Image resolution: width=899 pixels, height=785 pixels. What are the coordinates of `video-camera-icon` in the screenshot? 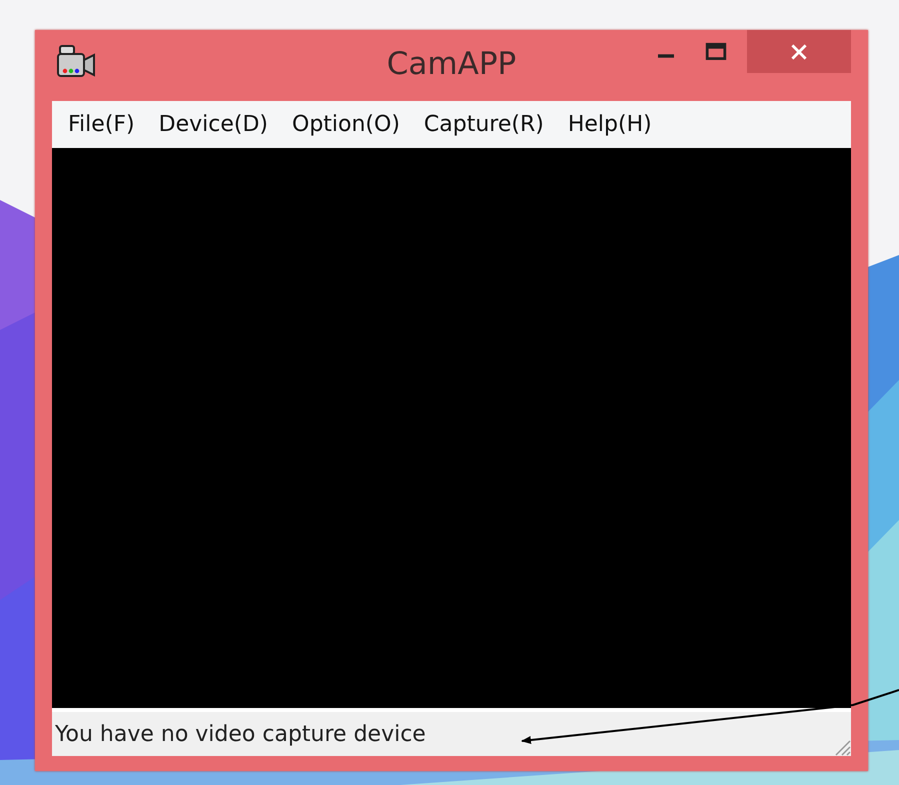 It's located at (76, 62).